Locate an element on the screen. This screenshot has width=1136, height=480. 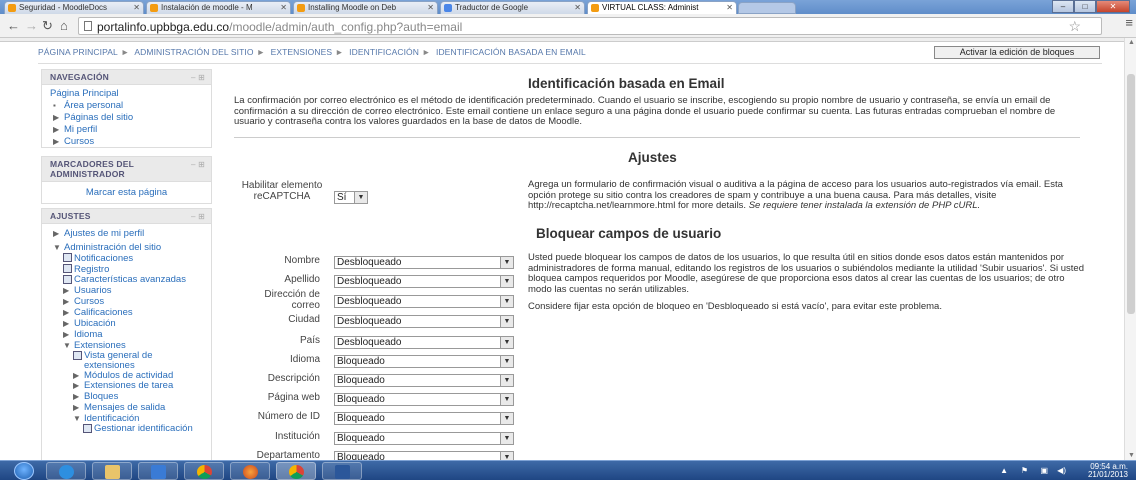
new-tab-button is located at coordinates (767, 8).